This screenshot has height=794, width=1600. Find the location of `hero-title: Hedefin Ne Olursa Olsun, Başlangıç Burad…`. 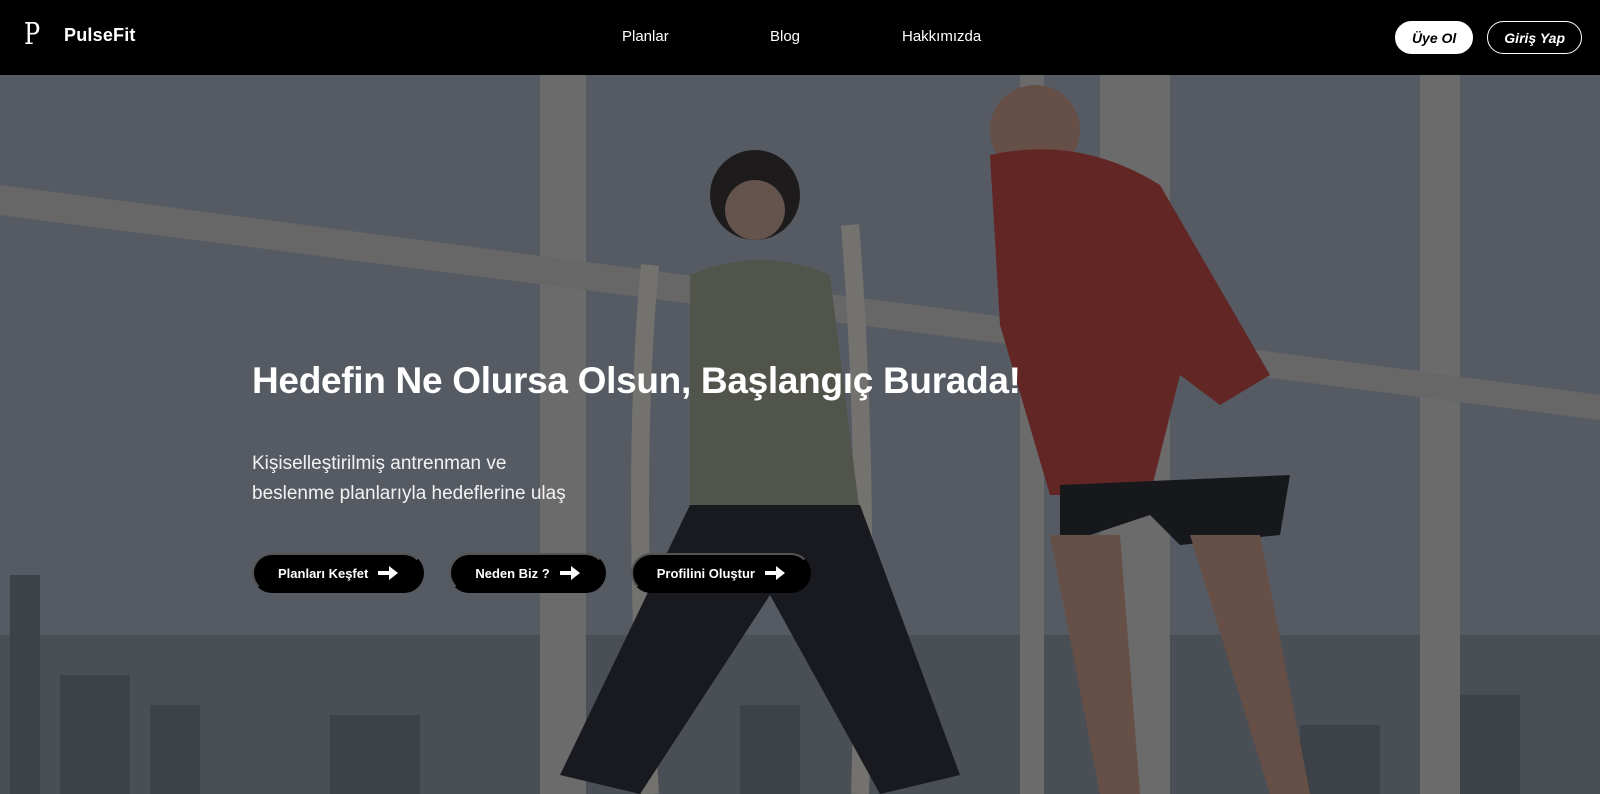

hero-title: Hedefin Ne Olursa Olsun, Başlangıç Burad… is located at coordinates (636, 380).